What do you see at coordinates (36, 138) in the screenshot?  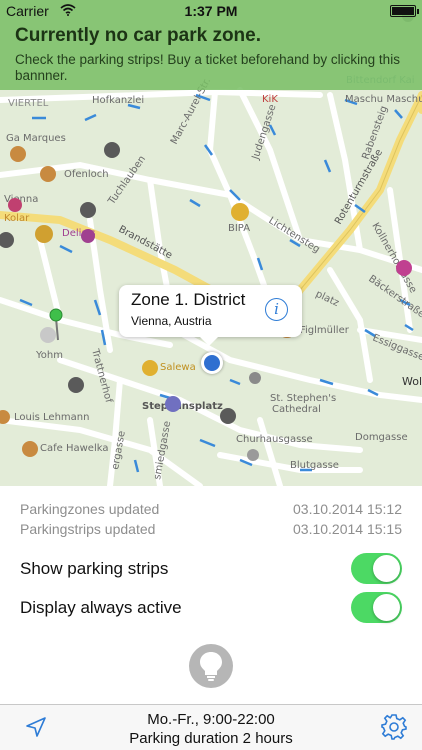 I see `svg-text: Ga Marques` at bounding box center [36, 138].